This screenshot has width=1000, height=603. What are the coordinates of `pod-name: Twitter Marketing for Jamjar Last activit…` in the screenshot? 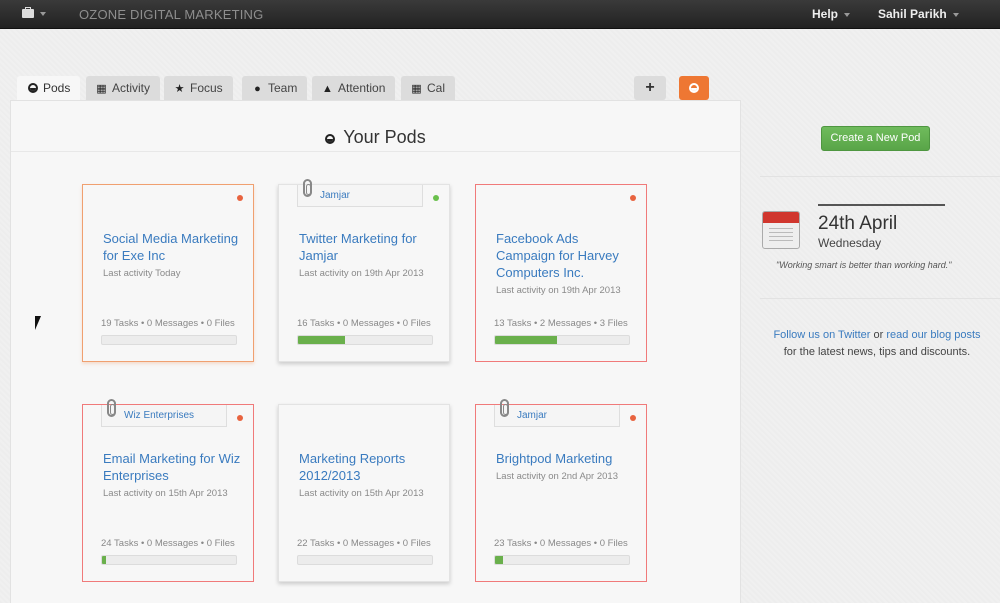 It's located at (369, 255).